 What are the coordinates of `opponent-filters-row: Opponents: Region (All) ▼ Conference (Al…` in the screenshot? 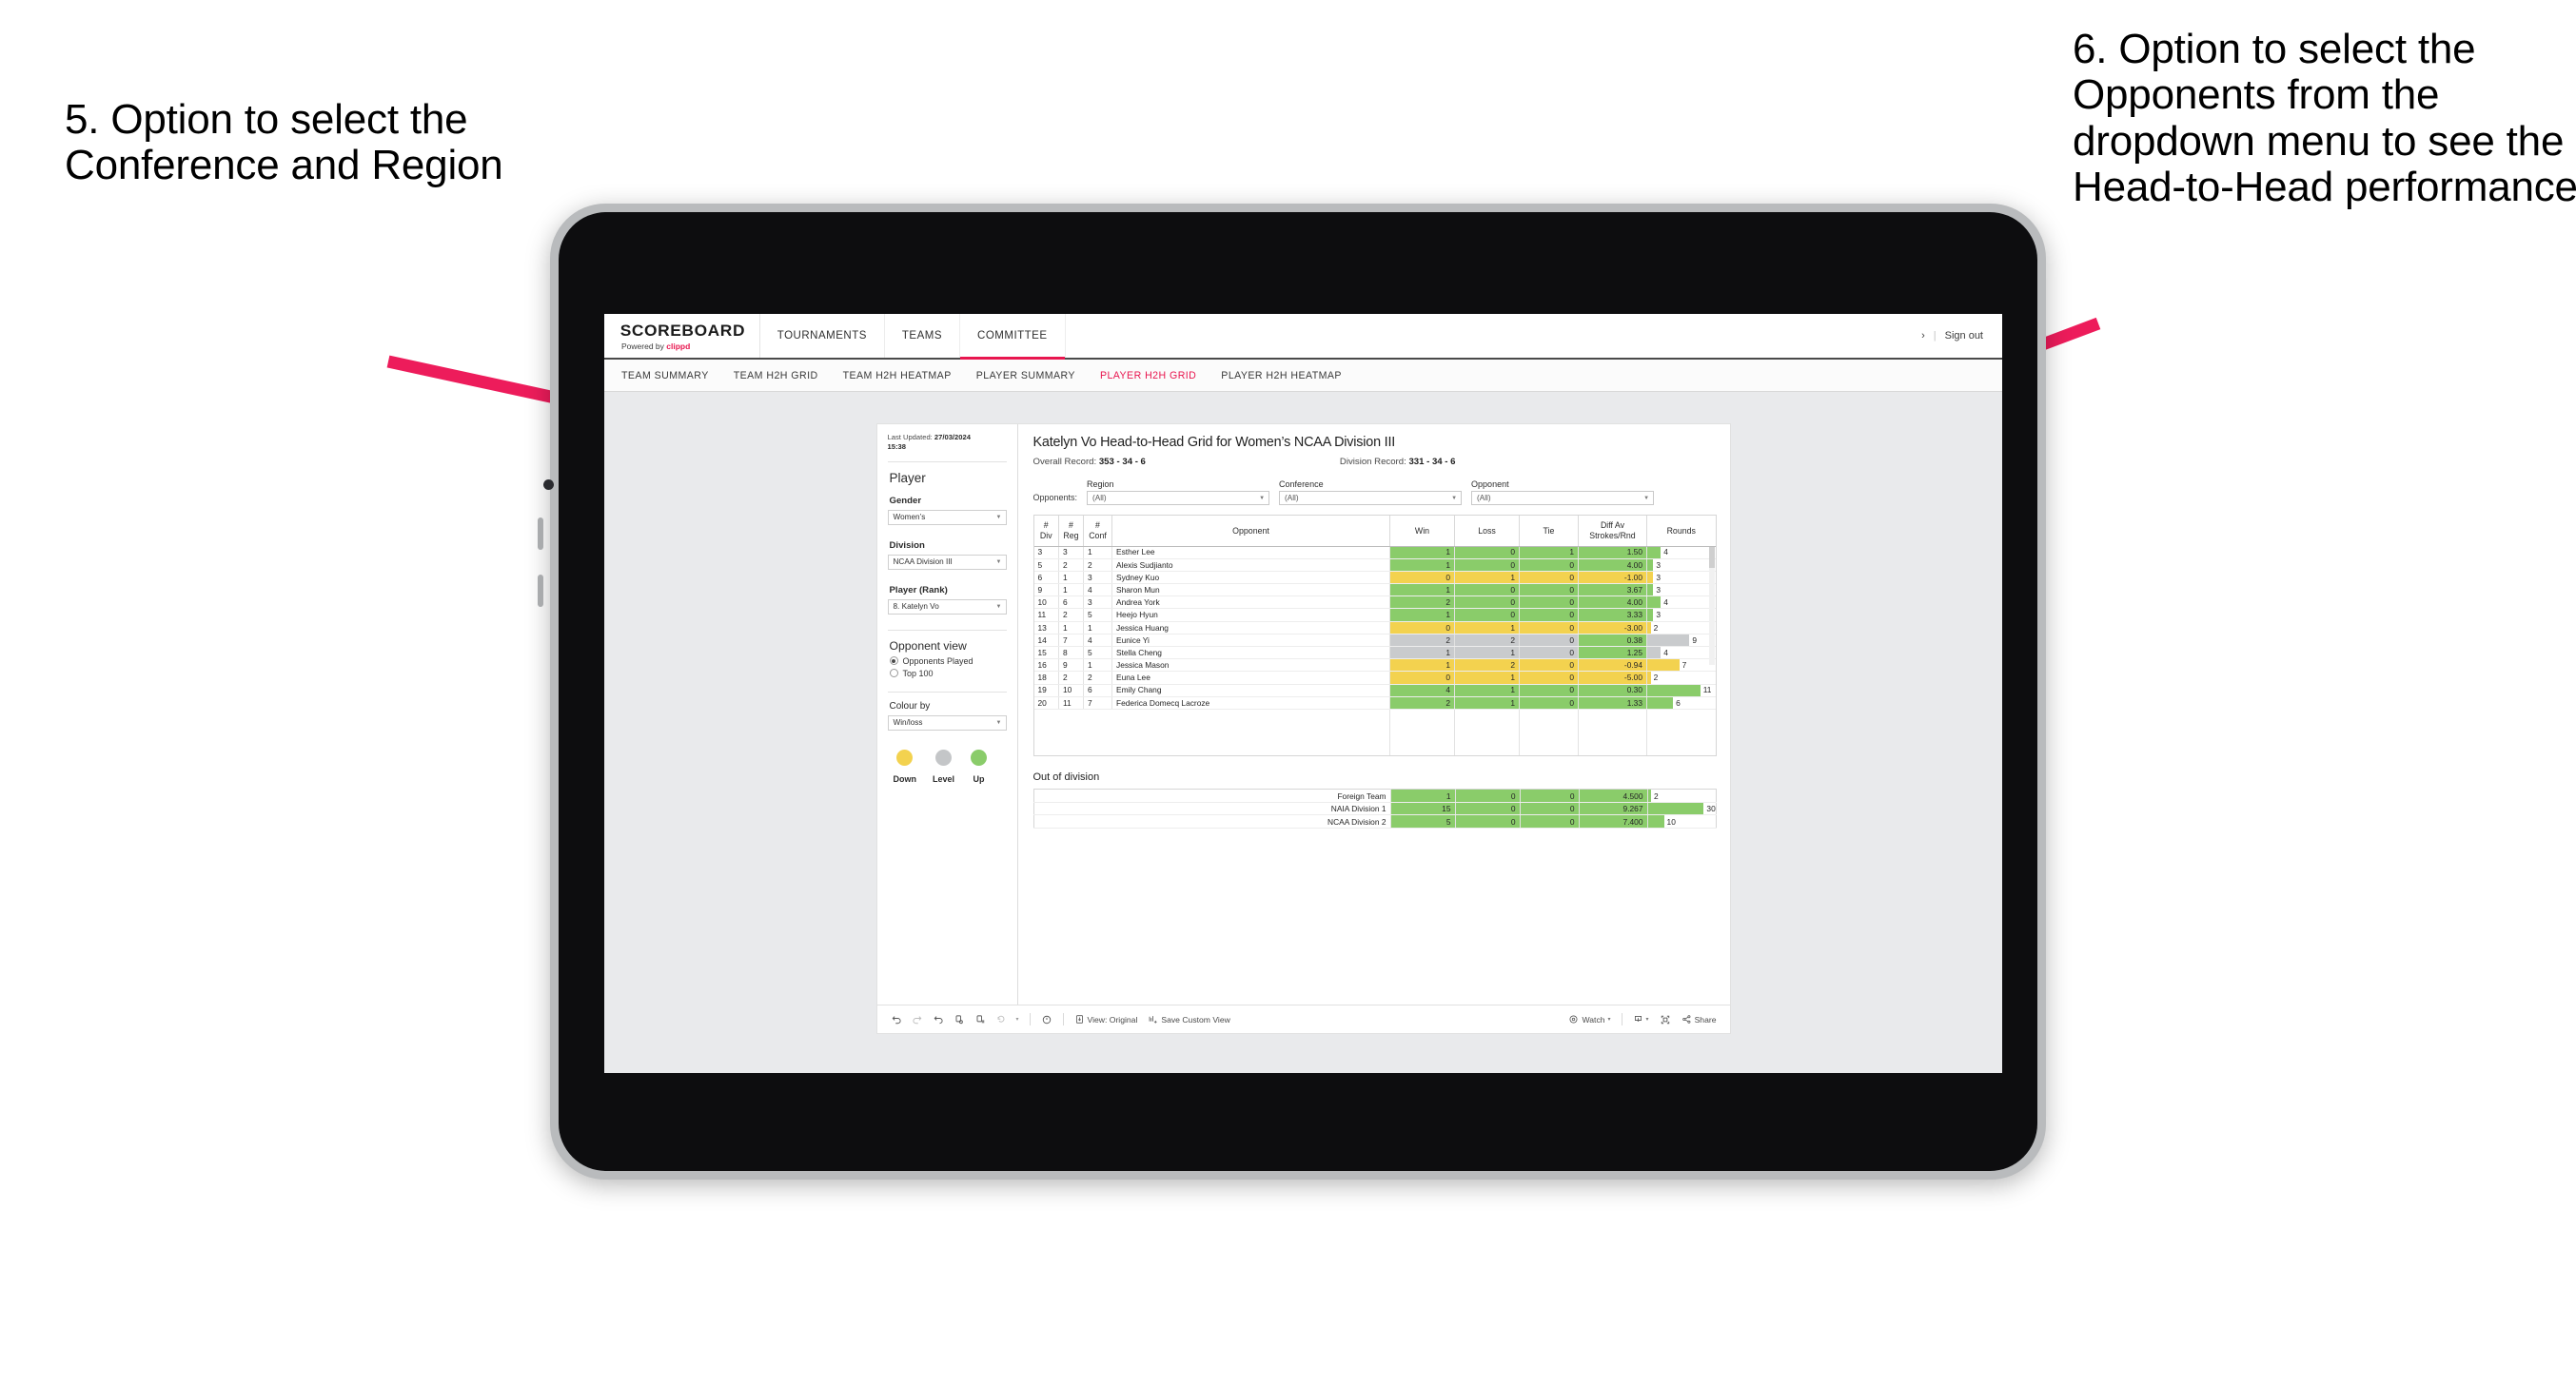 It's located at (1375, 492).